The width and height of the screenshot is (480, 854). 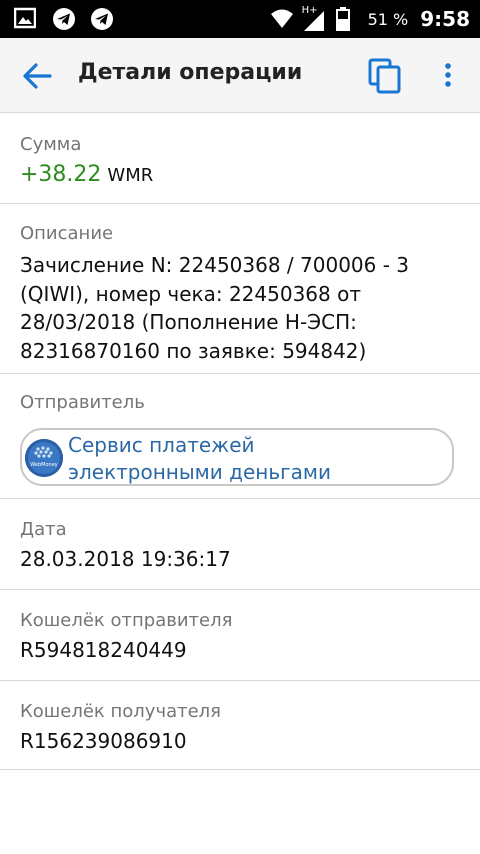 What do you see at coordinates (347, 19) in the screenshot?
I see `battery-icon` at bounding box center [347, 19].